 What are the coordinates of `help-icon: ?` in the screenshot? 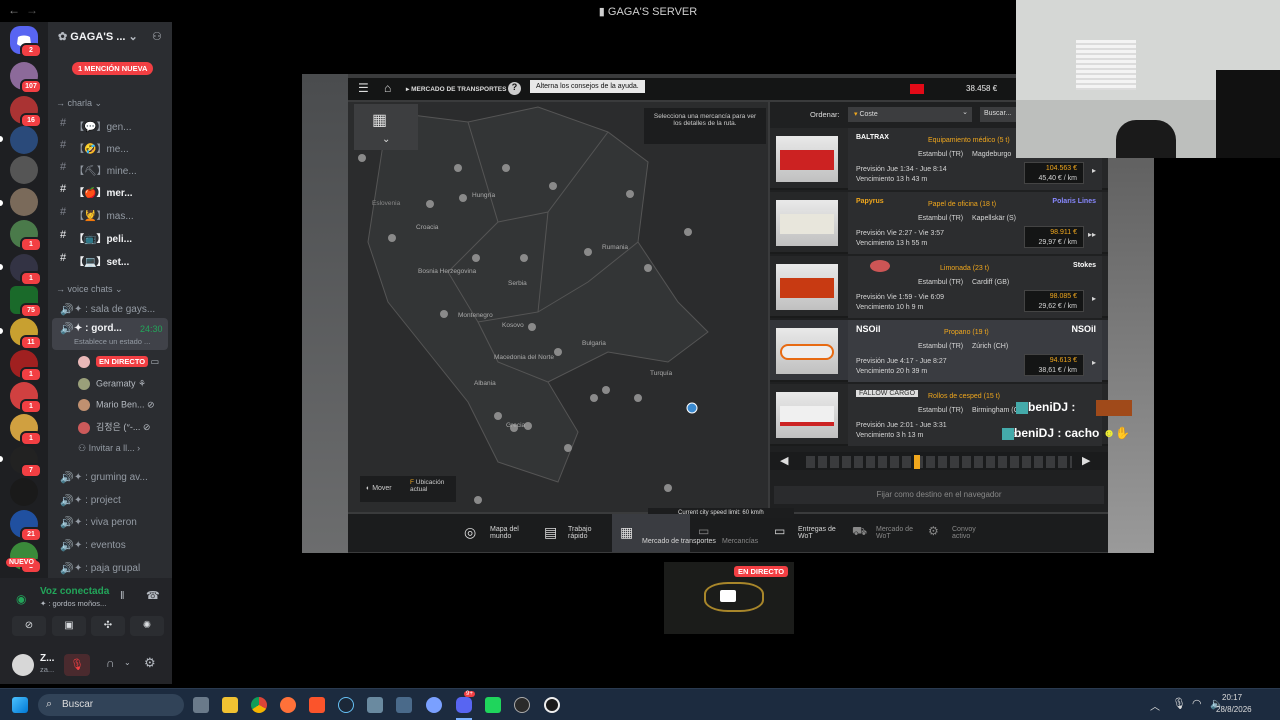 It's located at (514, 88).